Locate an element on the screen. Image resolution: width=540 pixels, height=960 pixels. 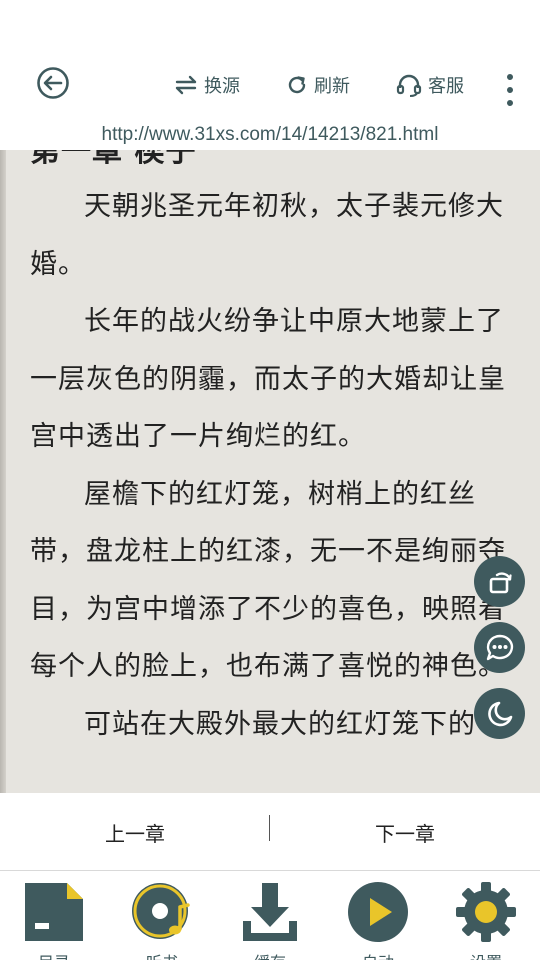
listen-button: 听书 is located at coordinates (162, 920).